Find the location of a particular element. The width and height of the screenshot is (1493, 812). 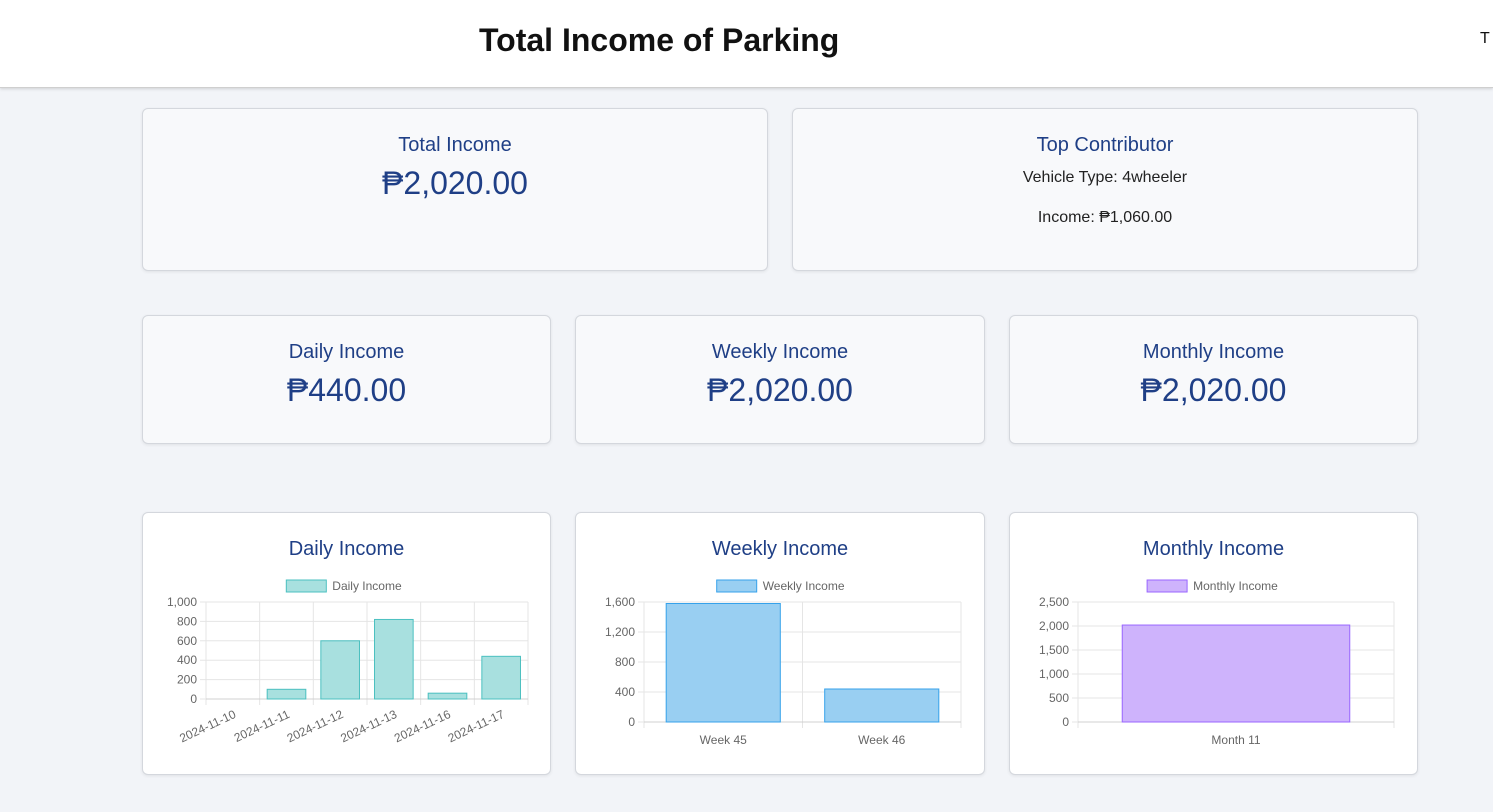

x-tick-label: Week 45 is located at coordinates (723, 740).